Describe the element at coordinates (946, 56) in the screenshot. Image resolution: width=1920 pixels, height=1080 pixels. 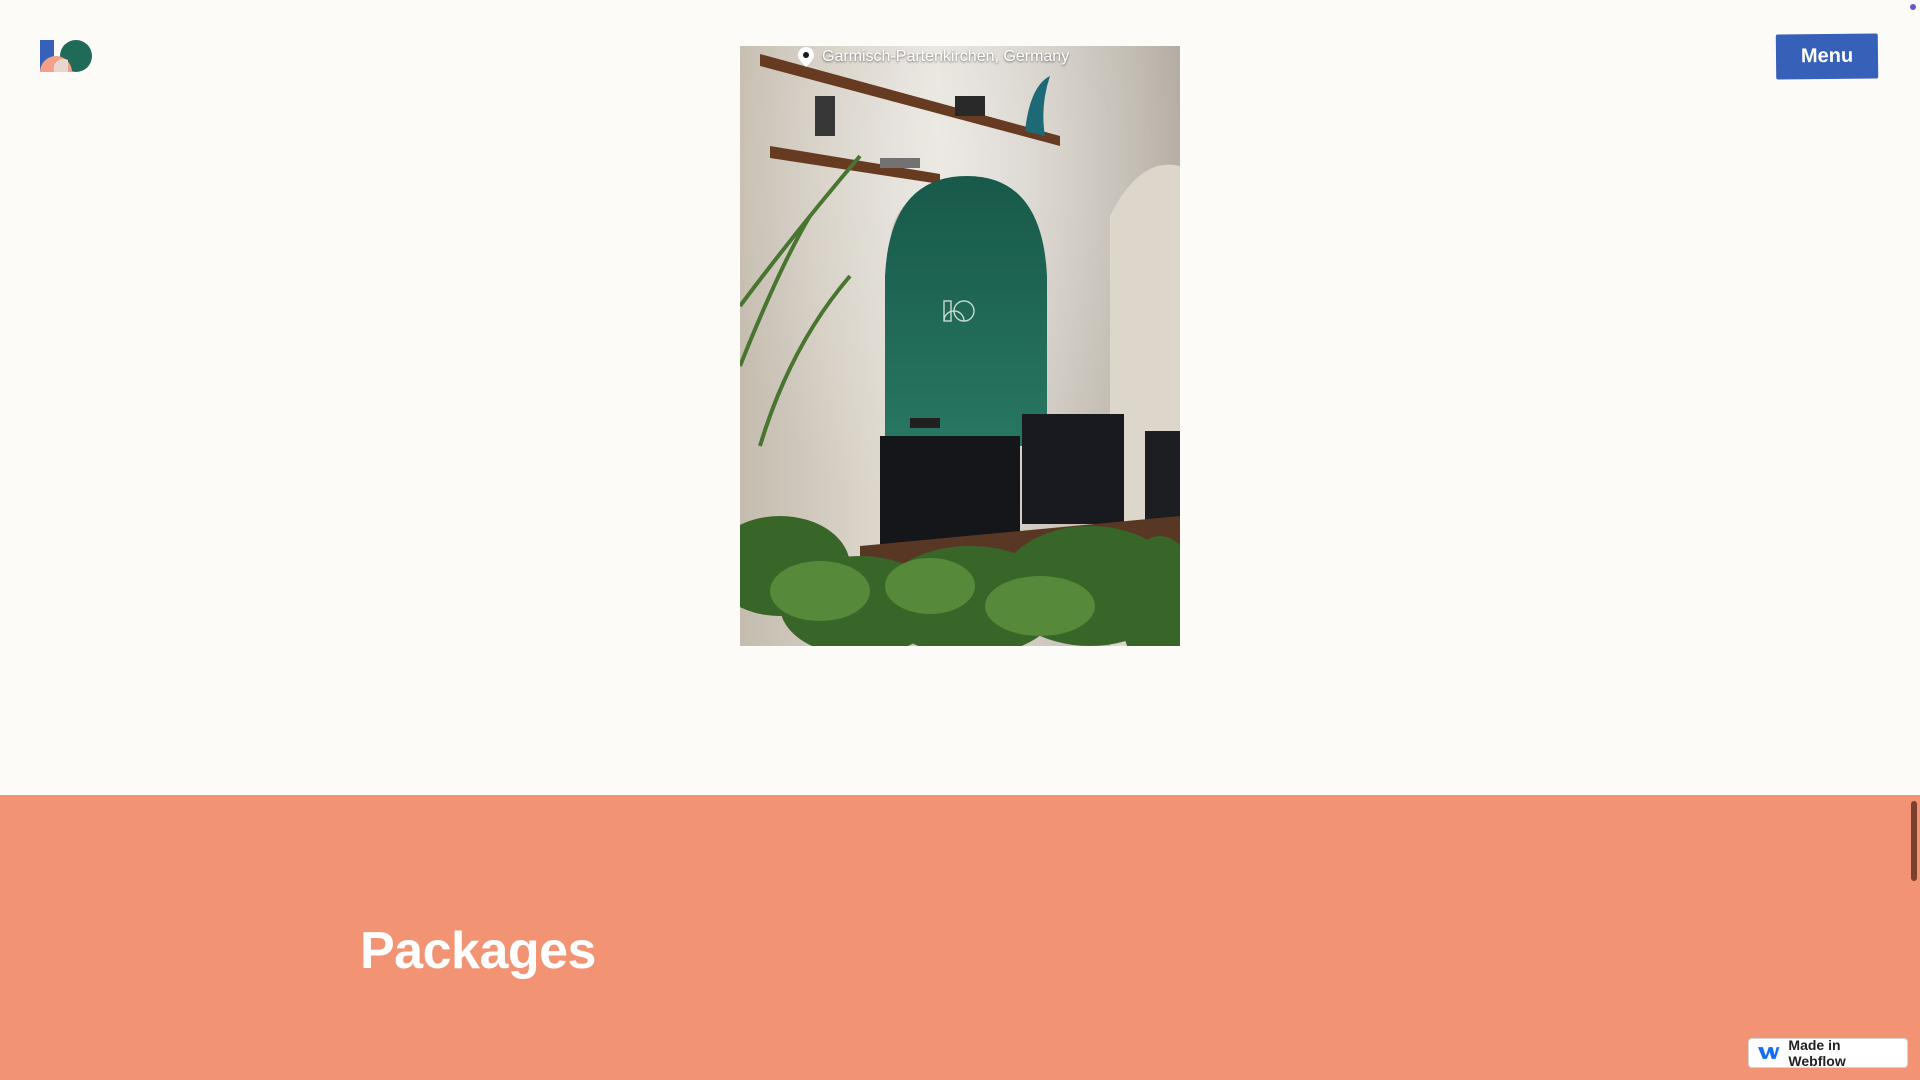
I see `location-text: Garmisch-Partenkirchen, Germany` at that location.